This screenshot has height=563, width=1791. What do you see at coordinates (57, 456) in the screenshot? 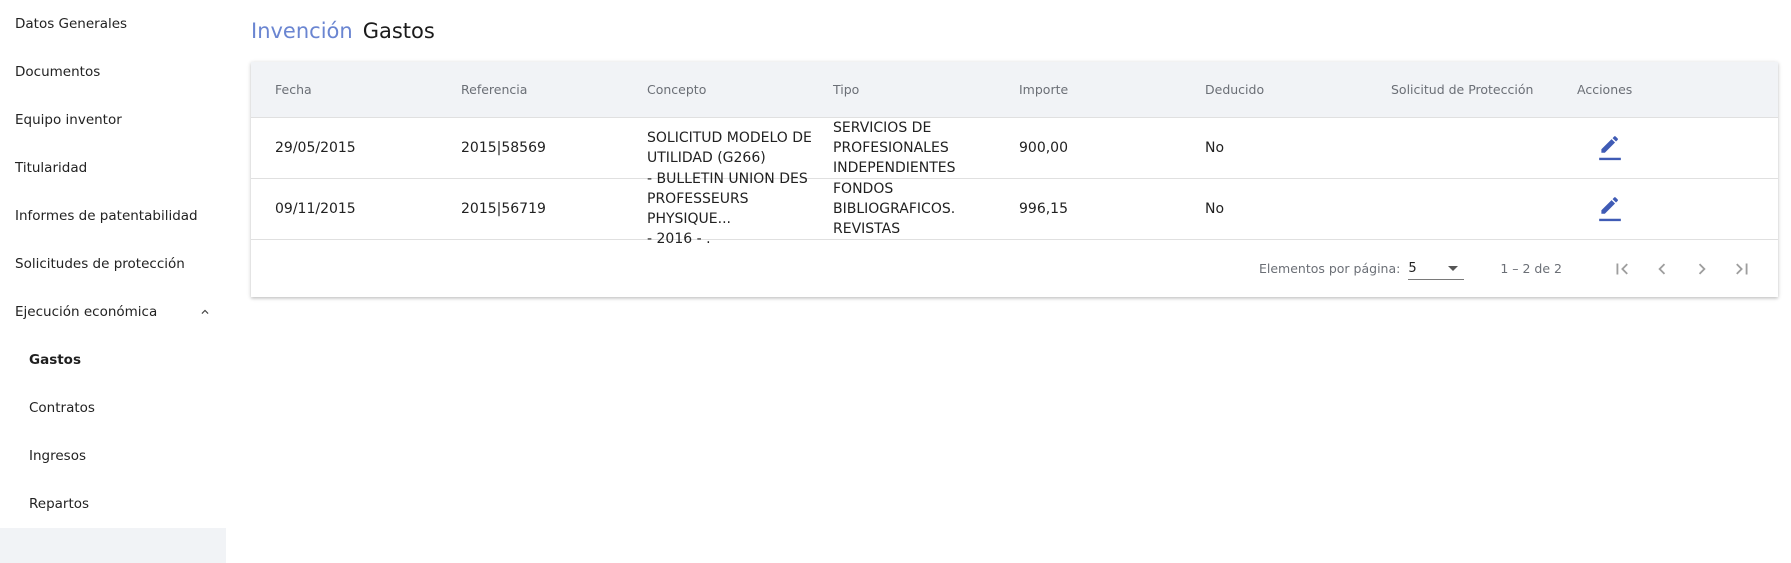
I see `sidebar-item-label: Ingresos` at bounding box center [57, 456].